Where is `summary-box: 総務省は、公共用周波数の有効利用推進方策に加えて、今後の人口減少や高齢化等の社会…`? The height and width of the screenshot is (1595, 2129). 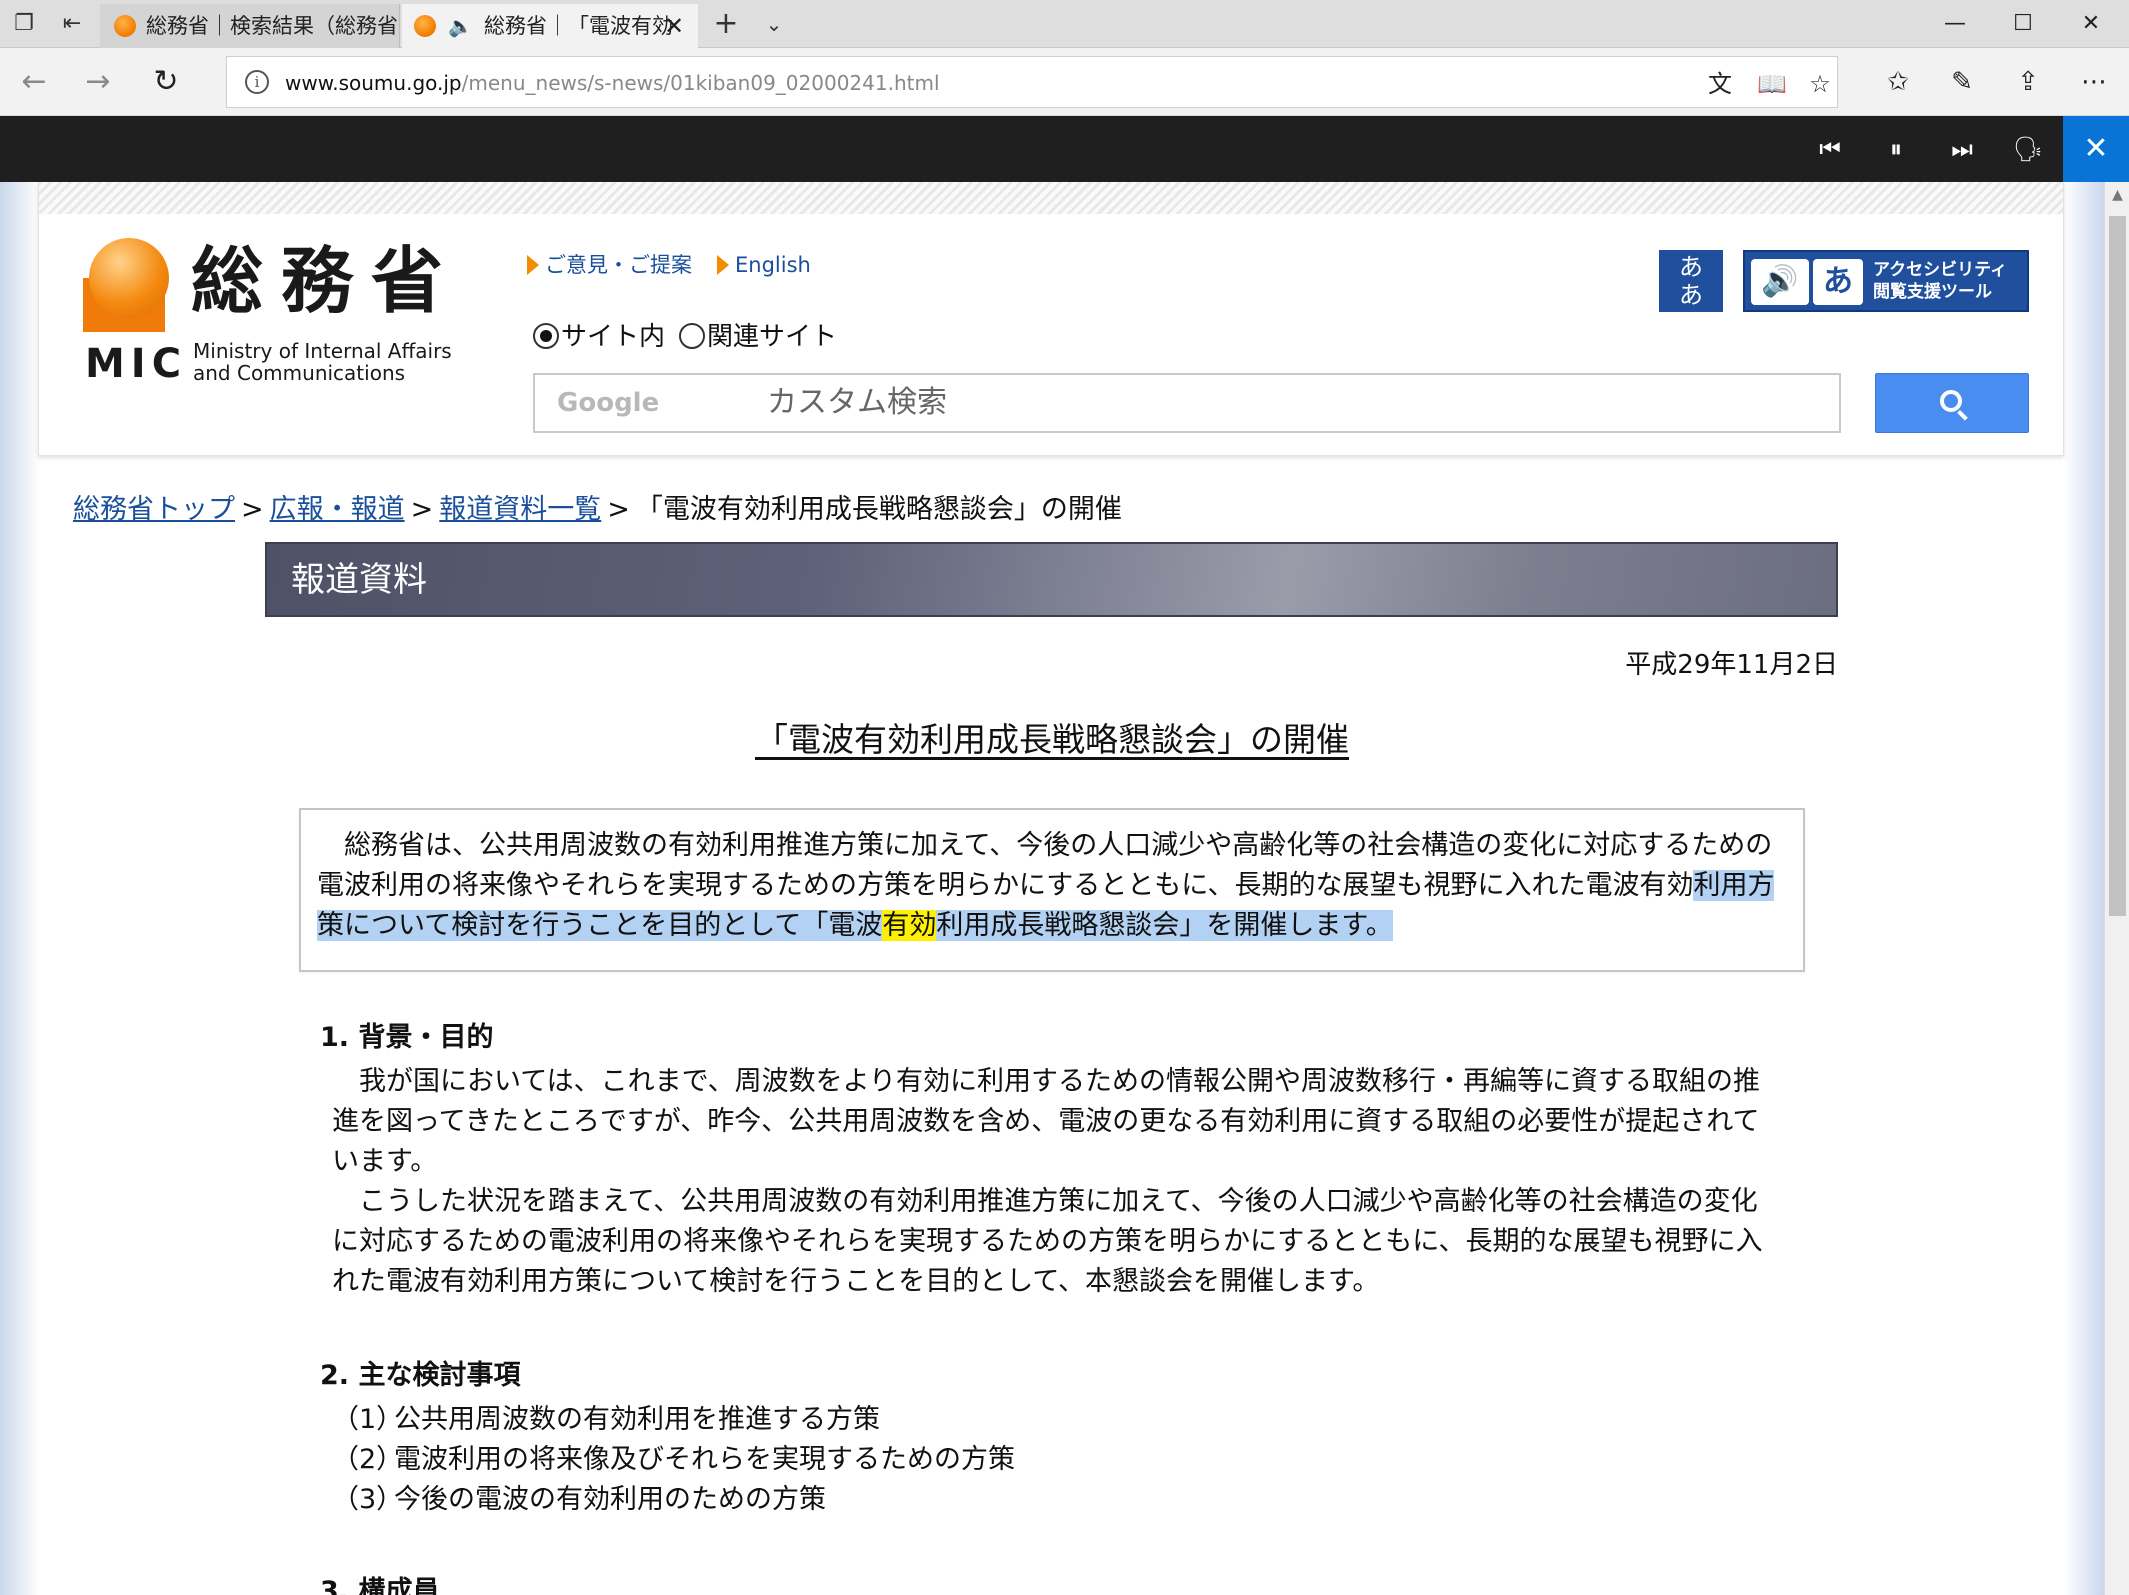
summary-box: 総務省は、公共用周波数の有効利用推進方策に加えて、今後の人口減少や高齢化等の社会… is located at coordinates (1052, 890).